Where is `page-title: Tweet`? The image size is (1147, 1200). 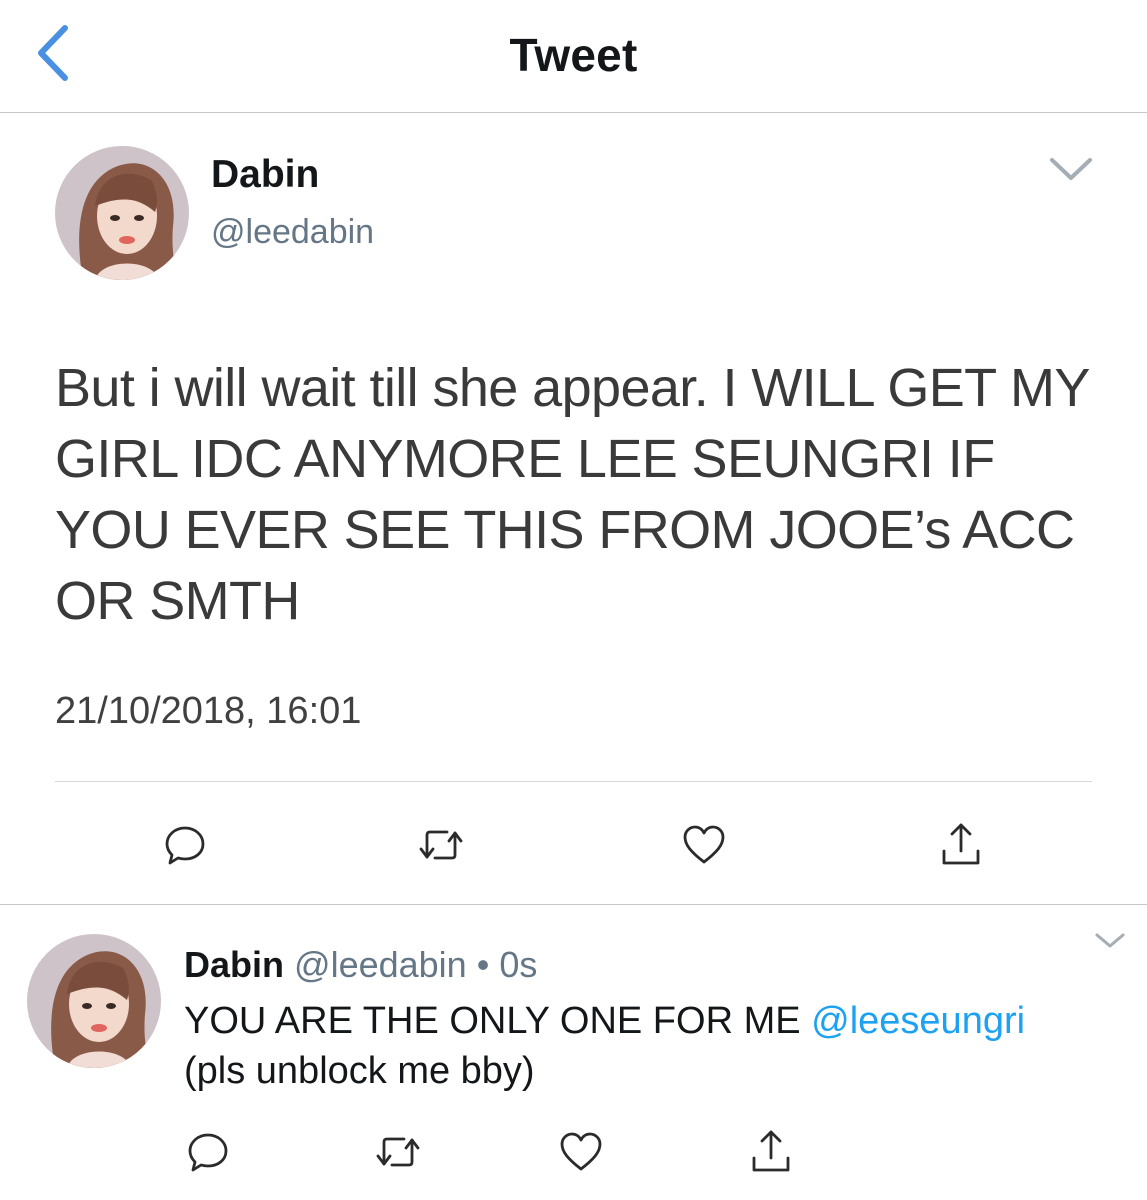 page-title: Tweet is located at coordinates (573, 55).